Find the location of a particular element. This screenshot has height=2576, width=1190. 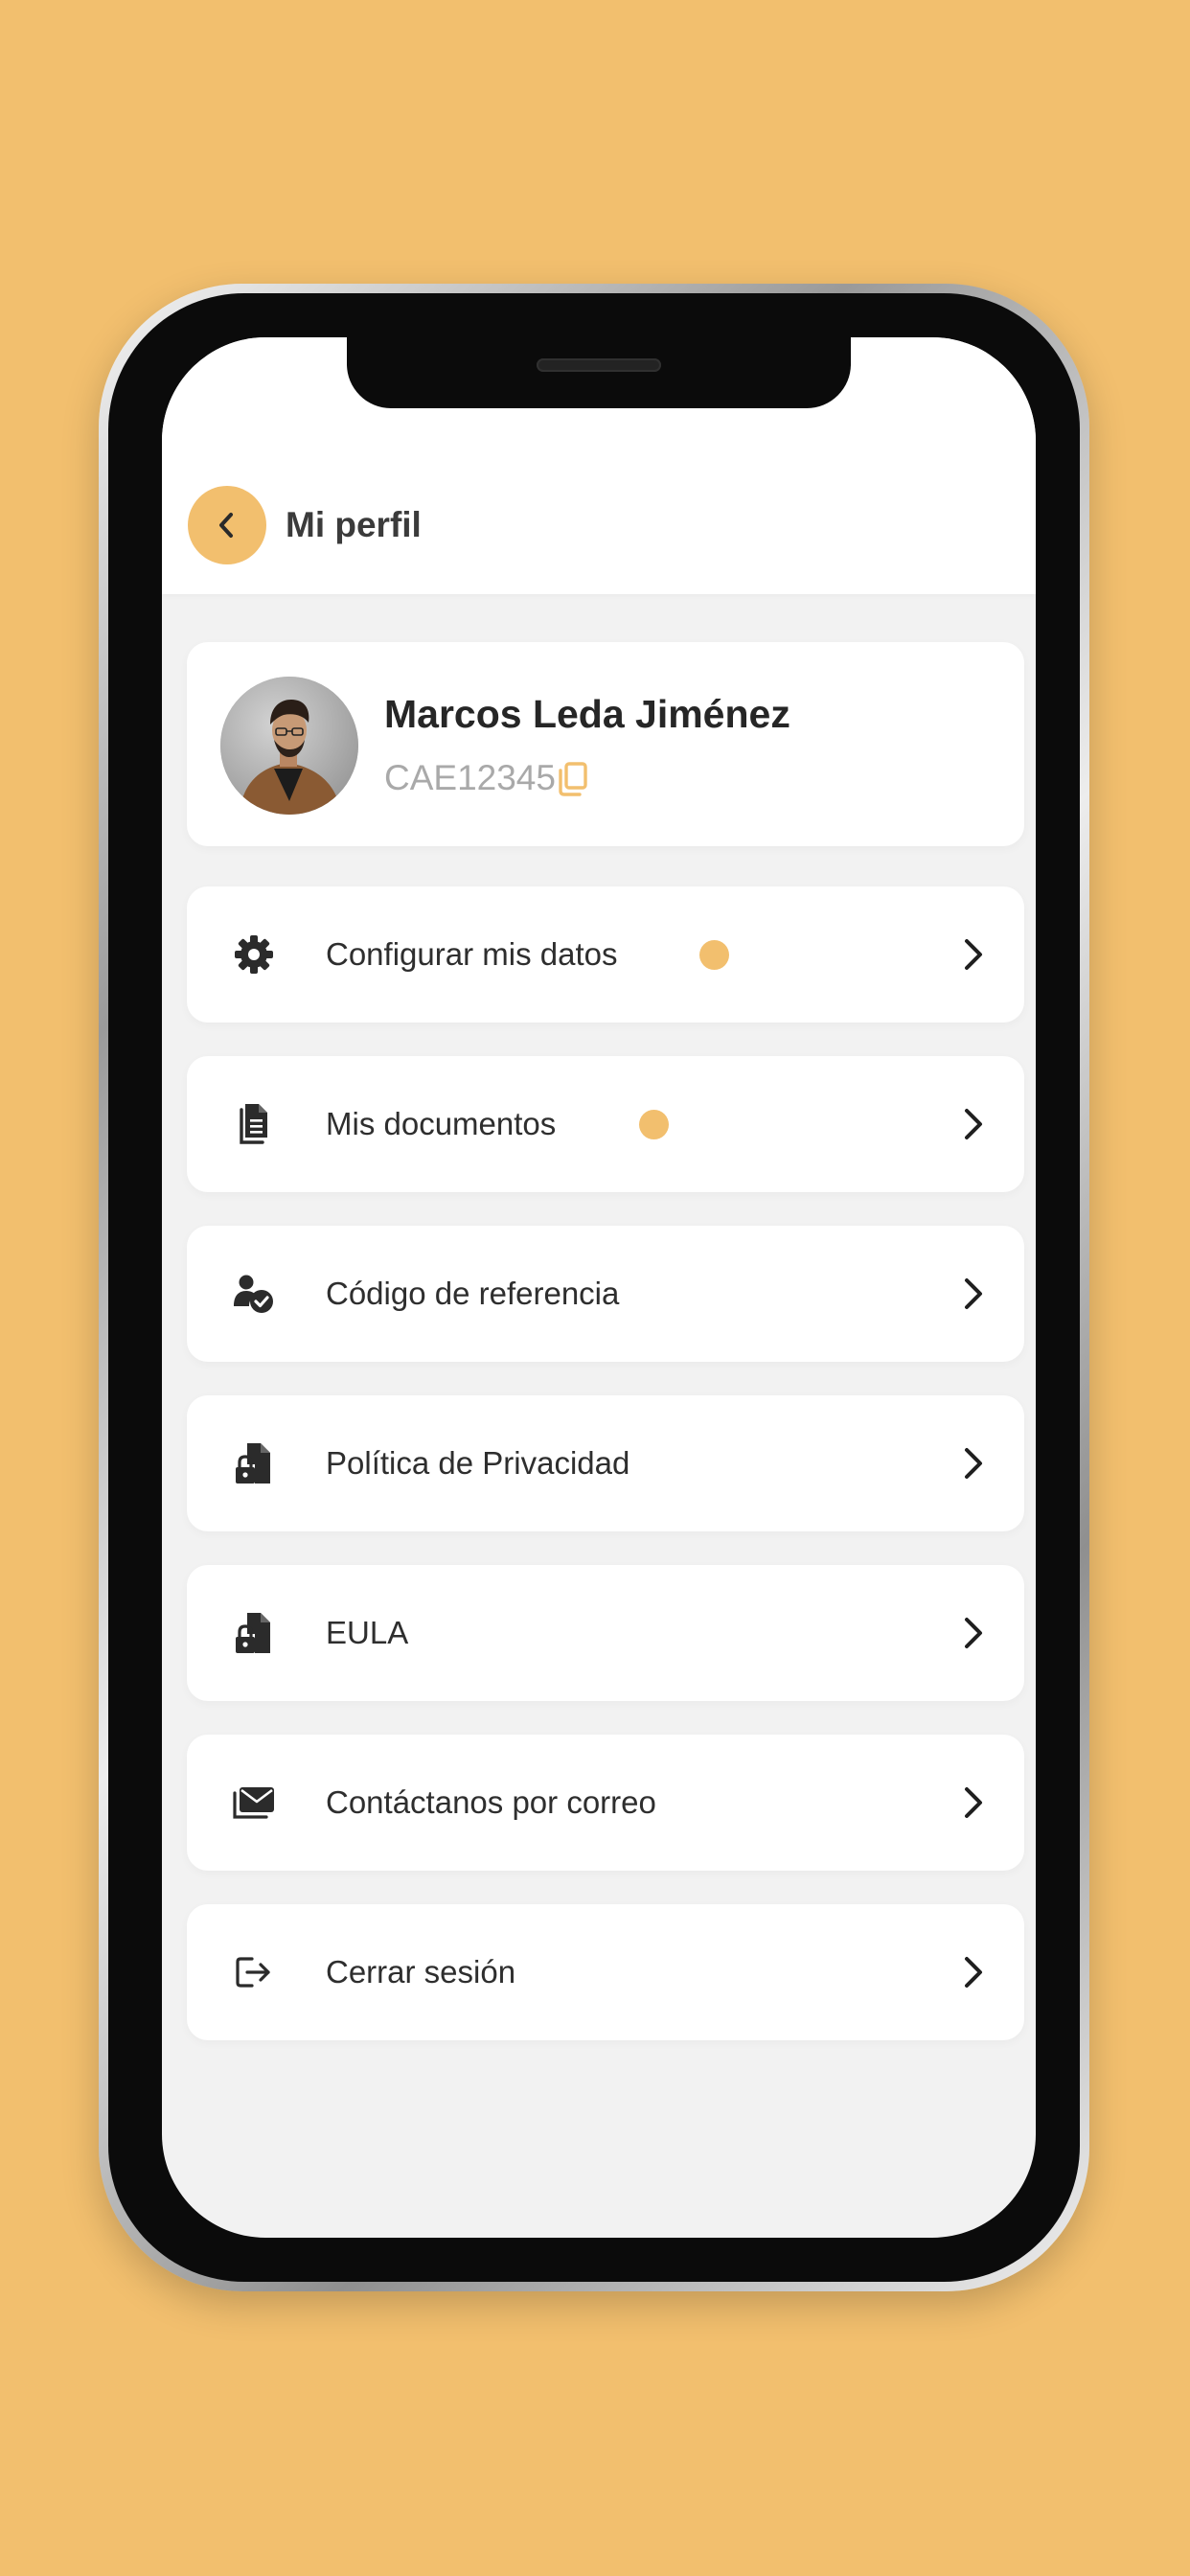

menu-item-configurar-mis-datos: Configurar mis datos is located at coordinates (606, 954).